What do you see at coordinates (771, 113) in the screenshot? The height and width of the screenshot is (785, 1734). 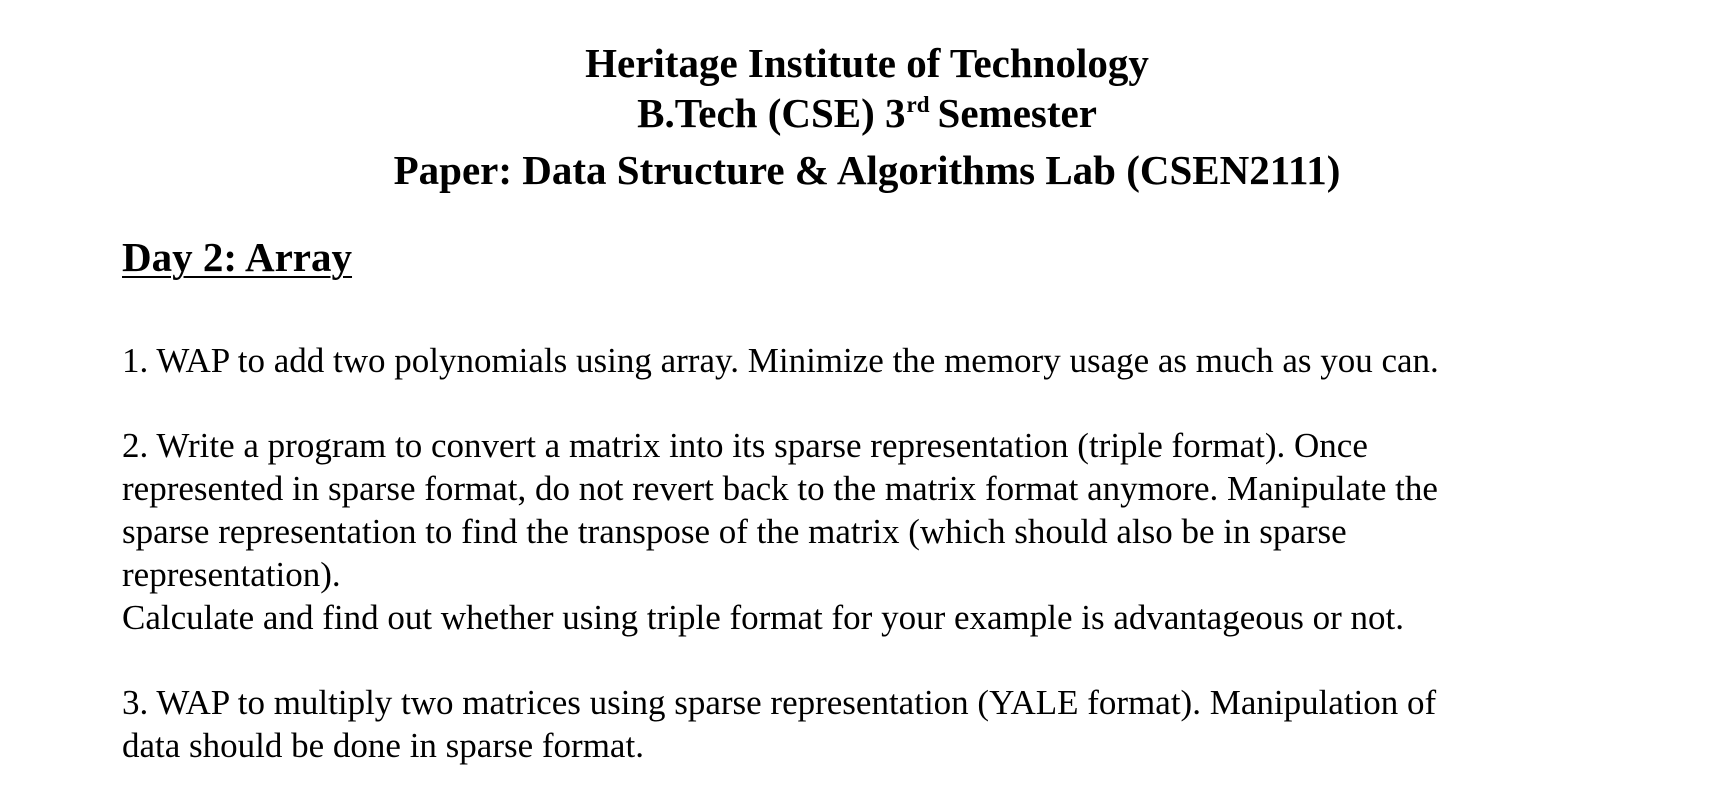 I see `course-prefix: B.Tech (CSE) 3` at bounding box center [771, 113].